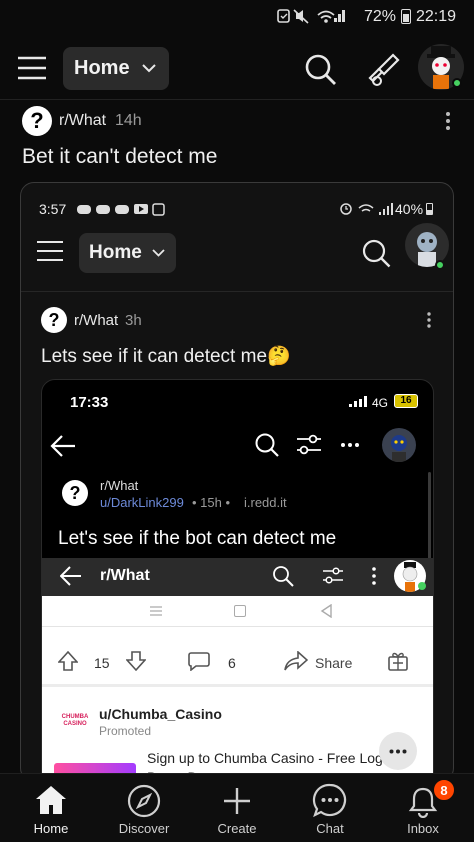  I want to click on battery-icon, so click(406, 16).